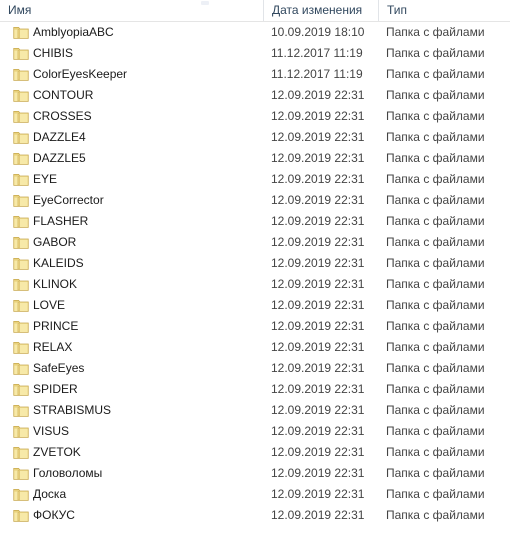 This screenshot has width=510, height=537. What do you see at coordinates (444, 10) in the screenshot?
I see `column-header-type: Тип` at bounding box center [444, 10].